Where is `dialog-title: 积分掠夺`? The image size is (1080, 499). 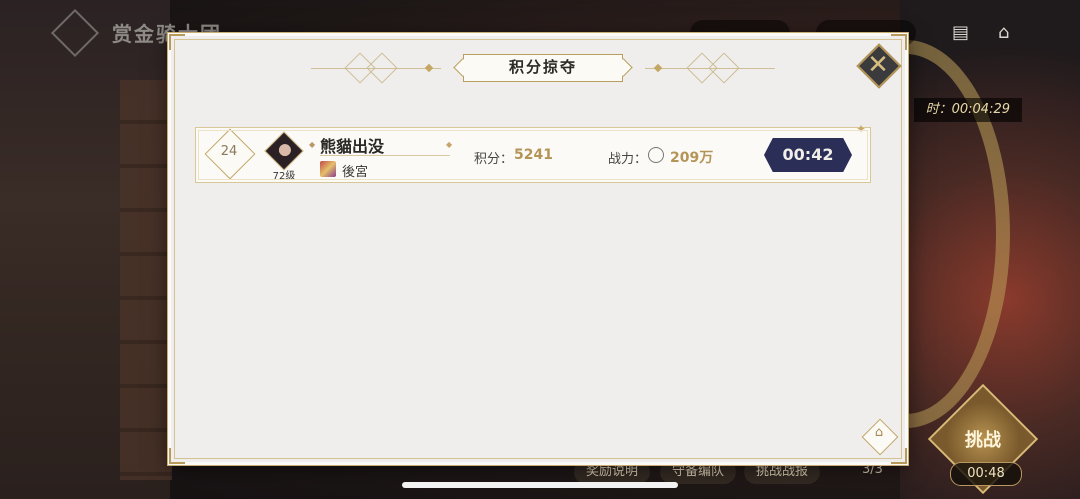
dialog-title: 积分掠夺 is located at coordinates (542, 67).